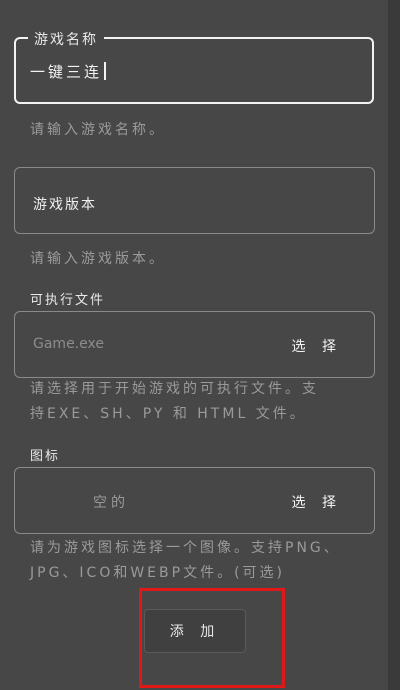 The height and width of the screenshot is (690, 400). Describe the element at coordinates (394, 345) in the screenshot. I see `scrollbar` at that location.